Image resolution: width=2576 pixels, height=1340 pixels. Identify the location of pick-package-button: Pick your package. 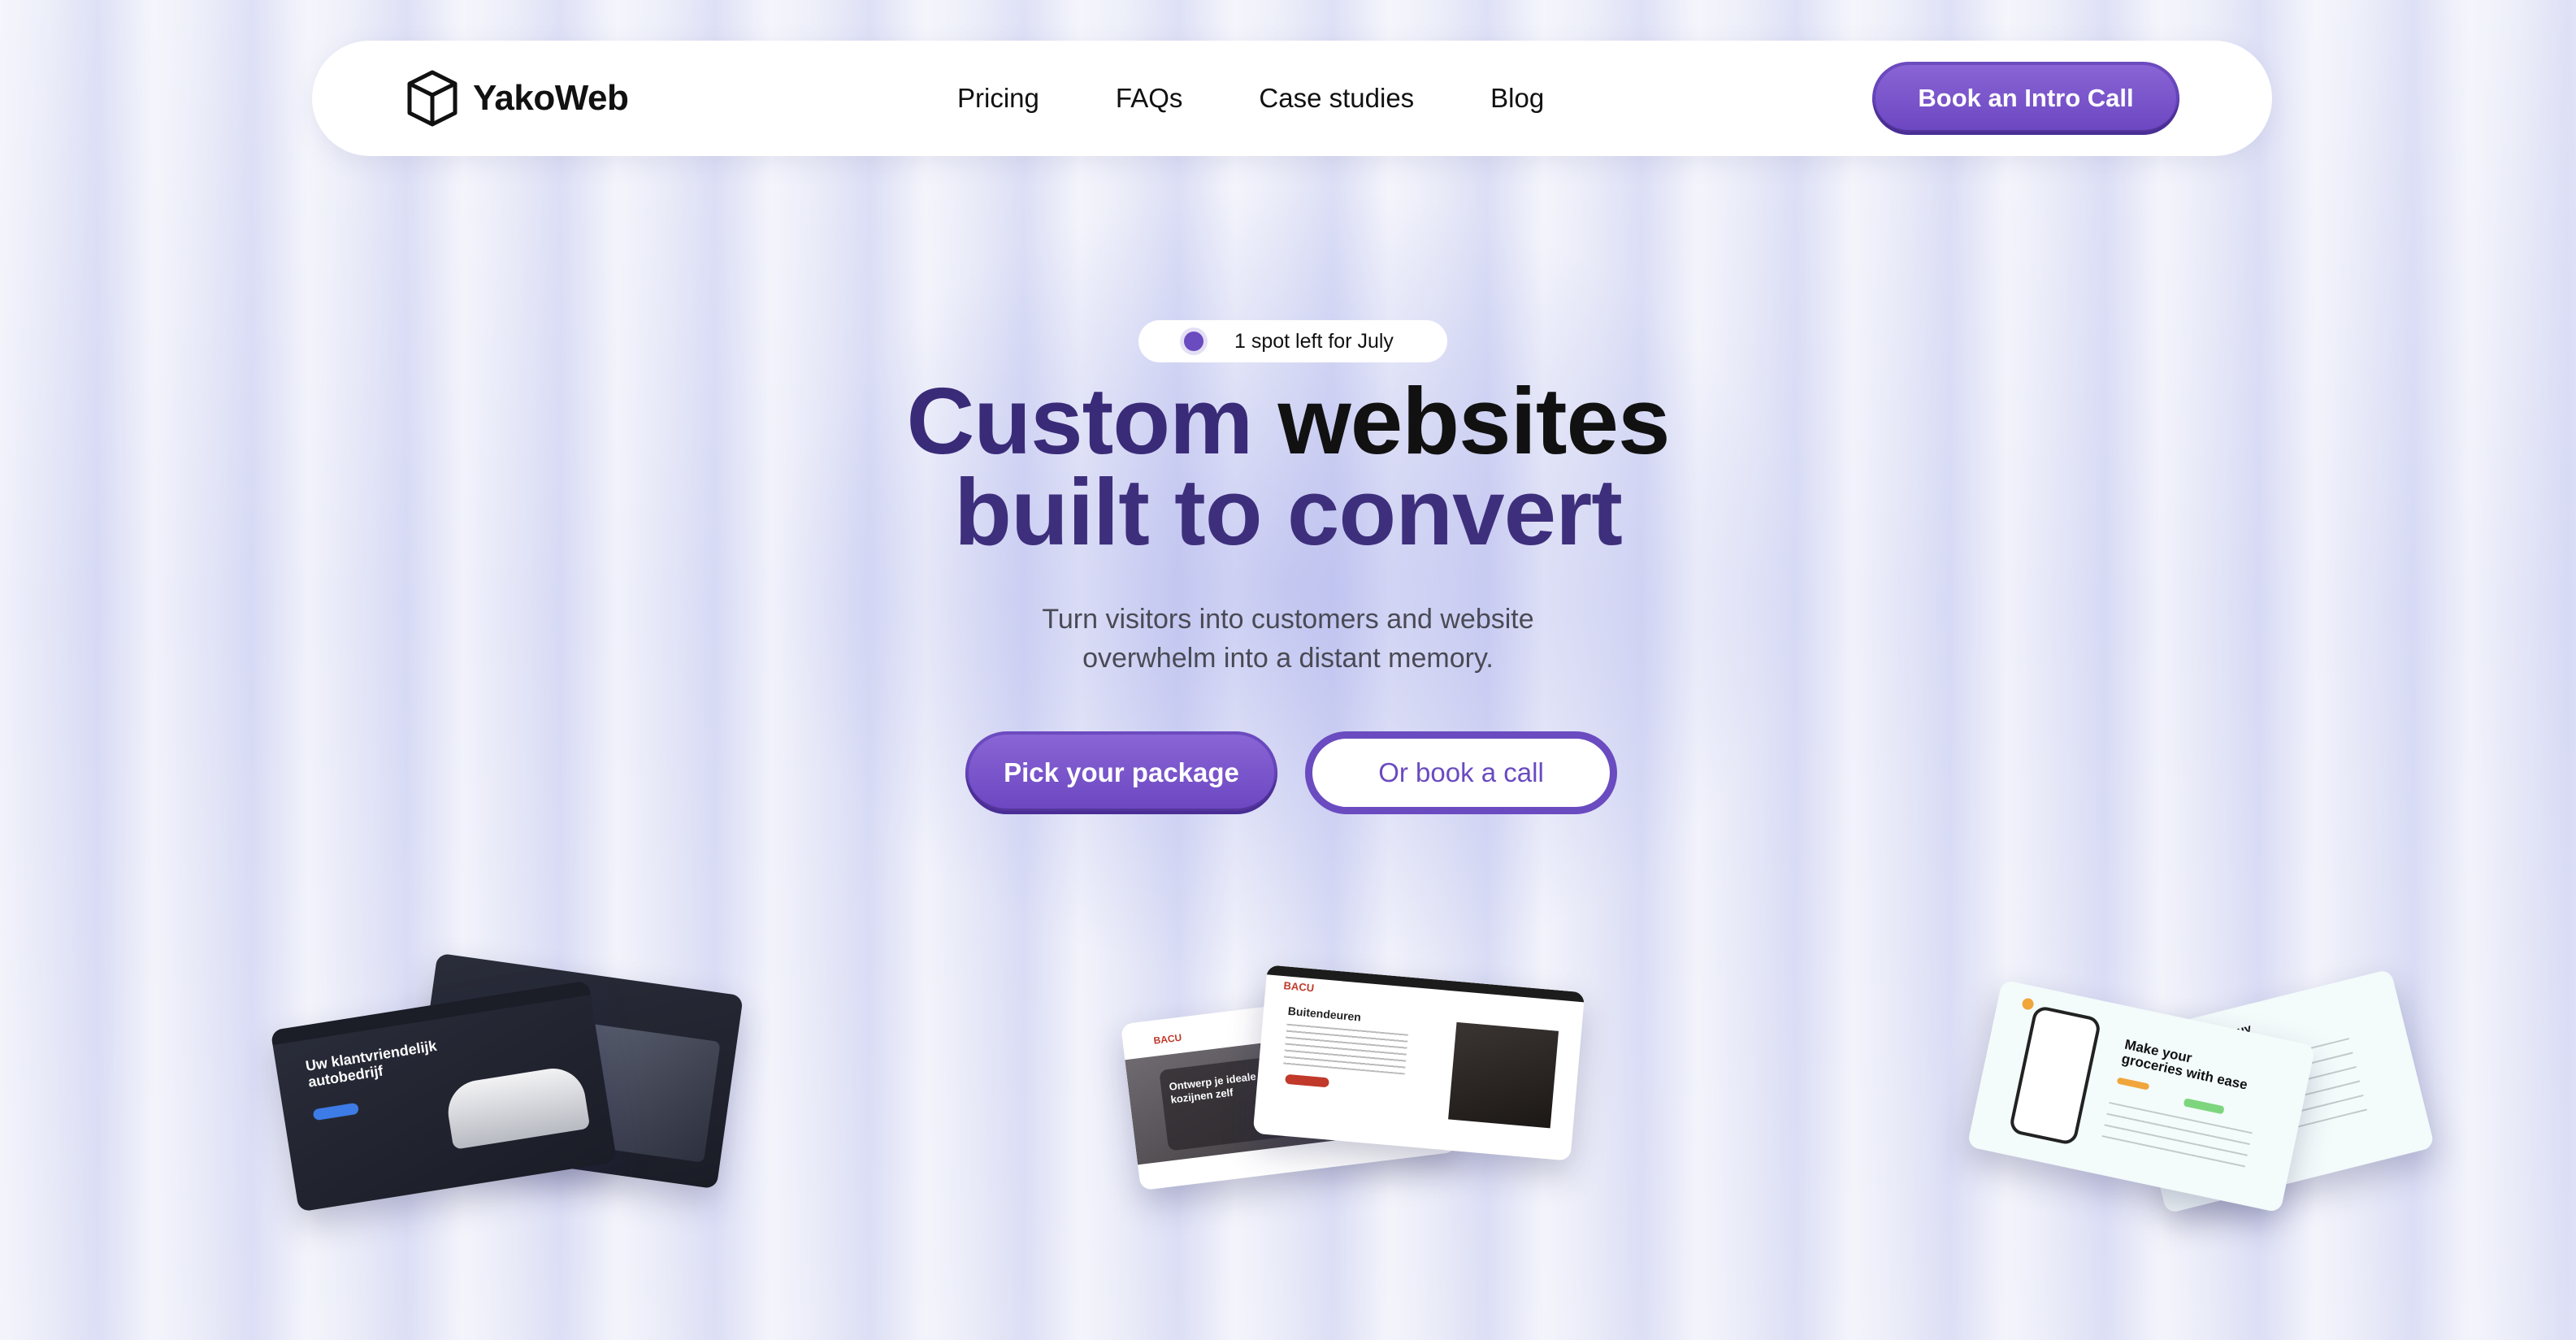
(1121, 772).